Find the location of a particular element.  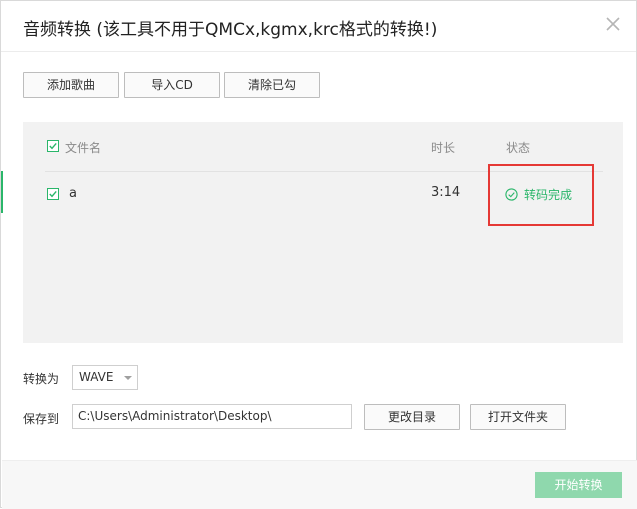

close-icon is located at coordinates (613, 24).